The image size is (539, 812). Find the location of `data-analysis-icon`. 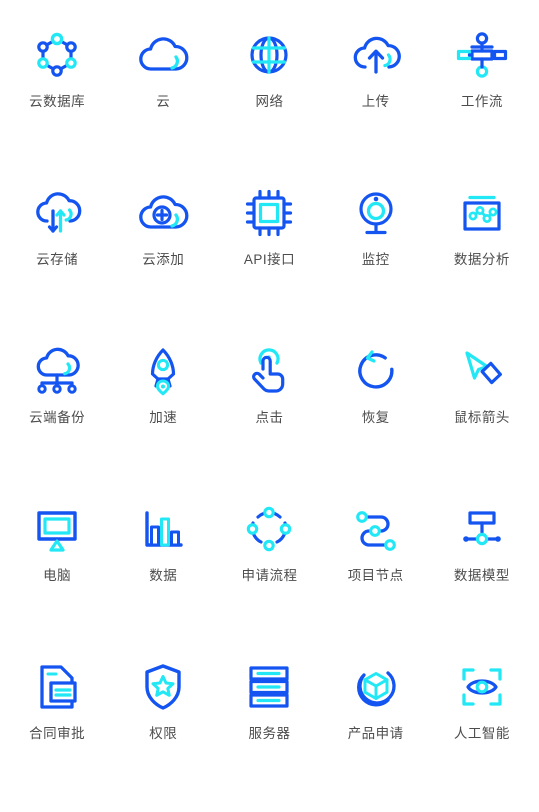

data-analysis-icon is located at coordinates (482, 213).